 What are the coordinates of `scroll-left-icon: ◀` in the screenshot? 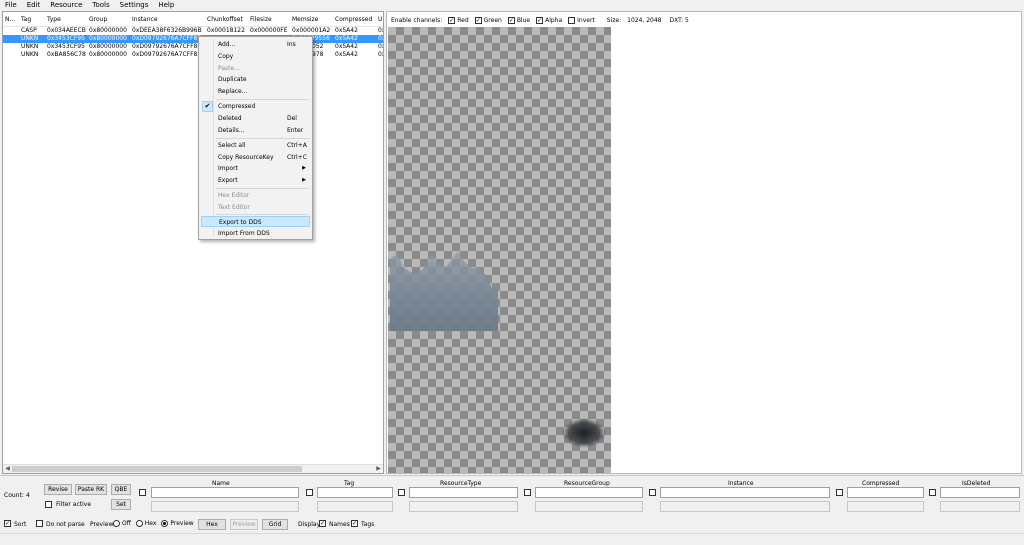 It's located at (7, 469).